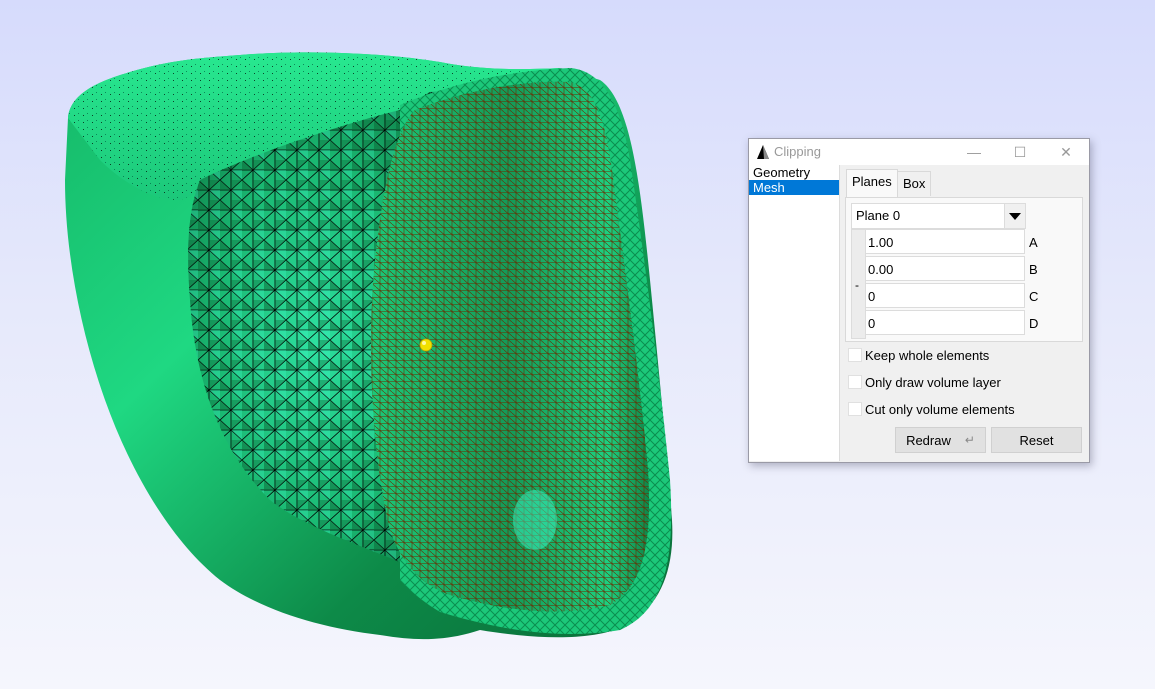 This screenshot has width=1155, height=689. I want to click on enter-icon: ↵, so click(969, 440).